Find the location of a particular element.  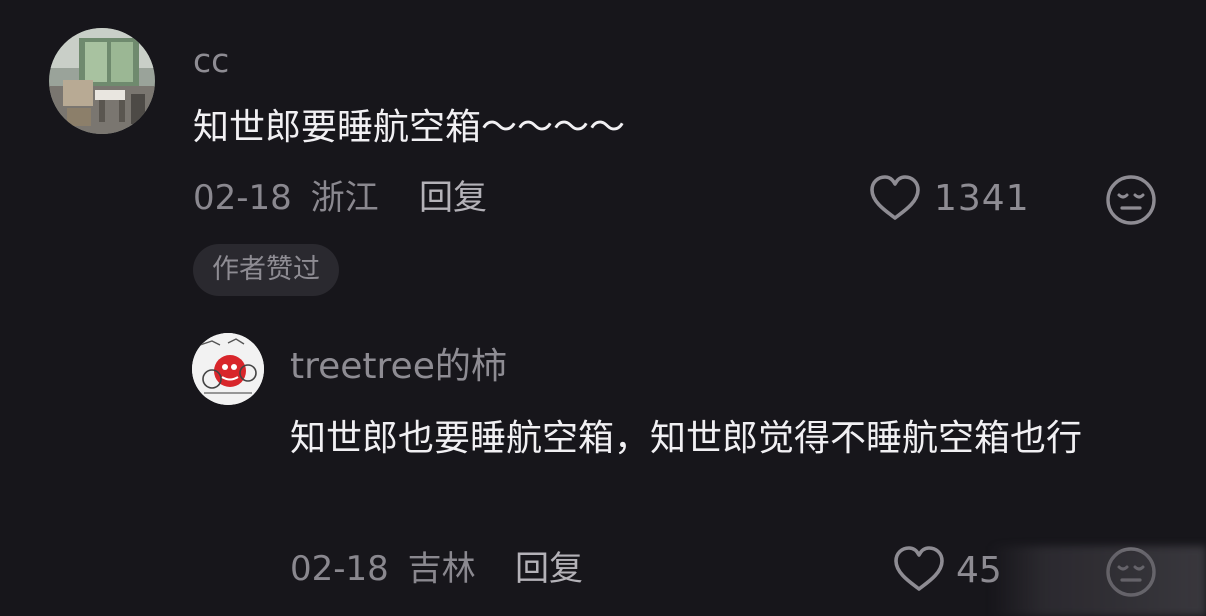

watermark-overlay is located at coordinates (1098, 581).